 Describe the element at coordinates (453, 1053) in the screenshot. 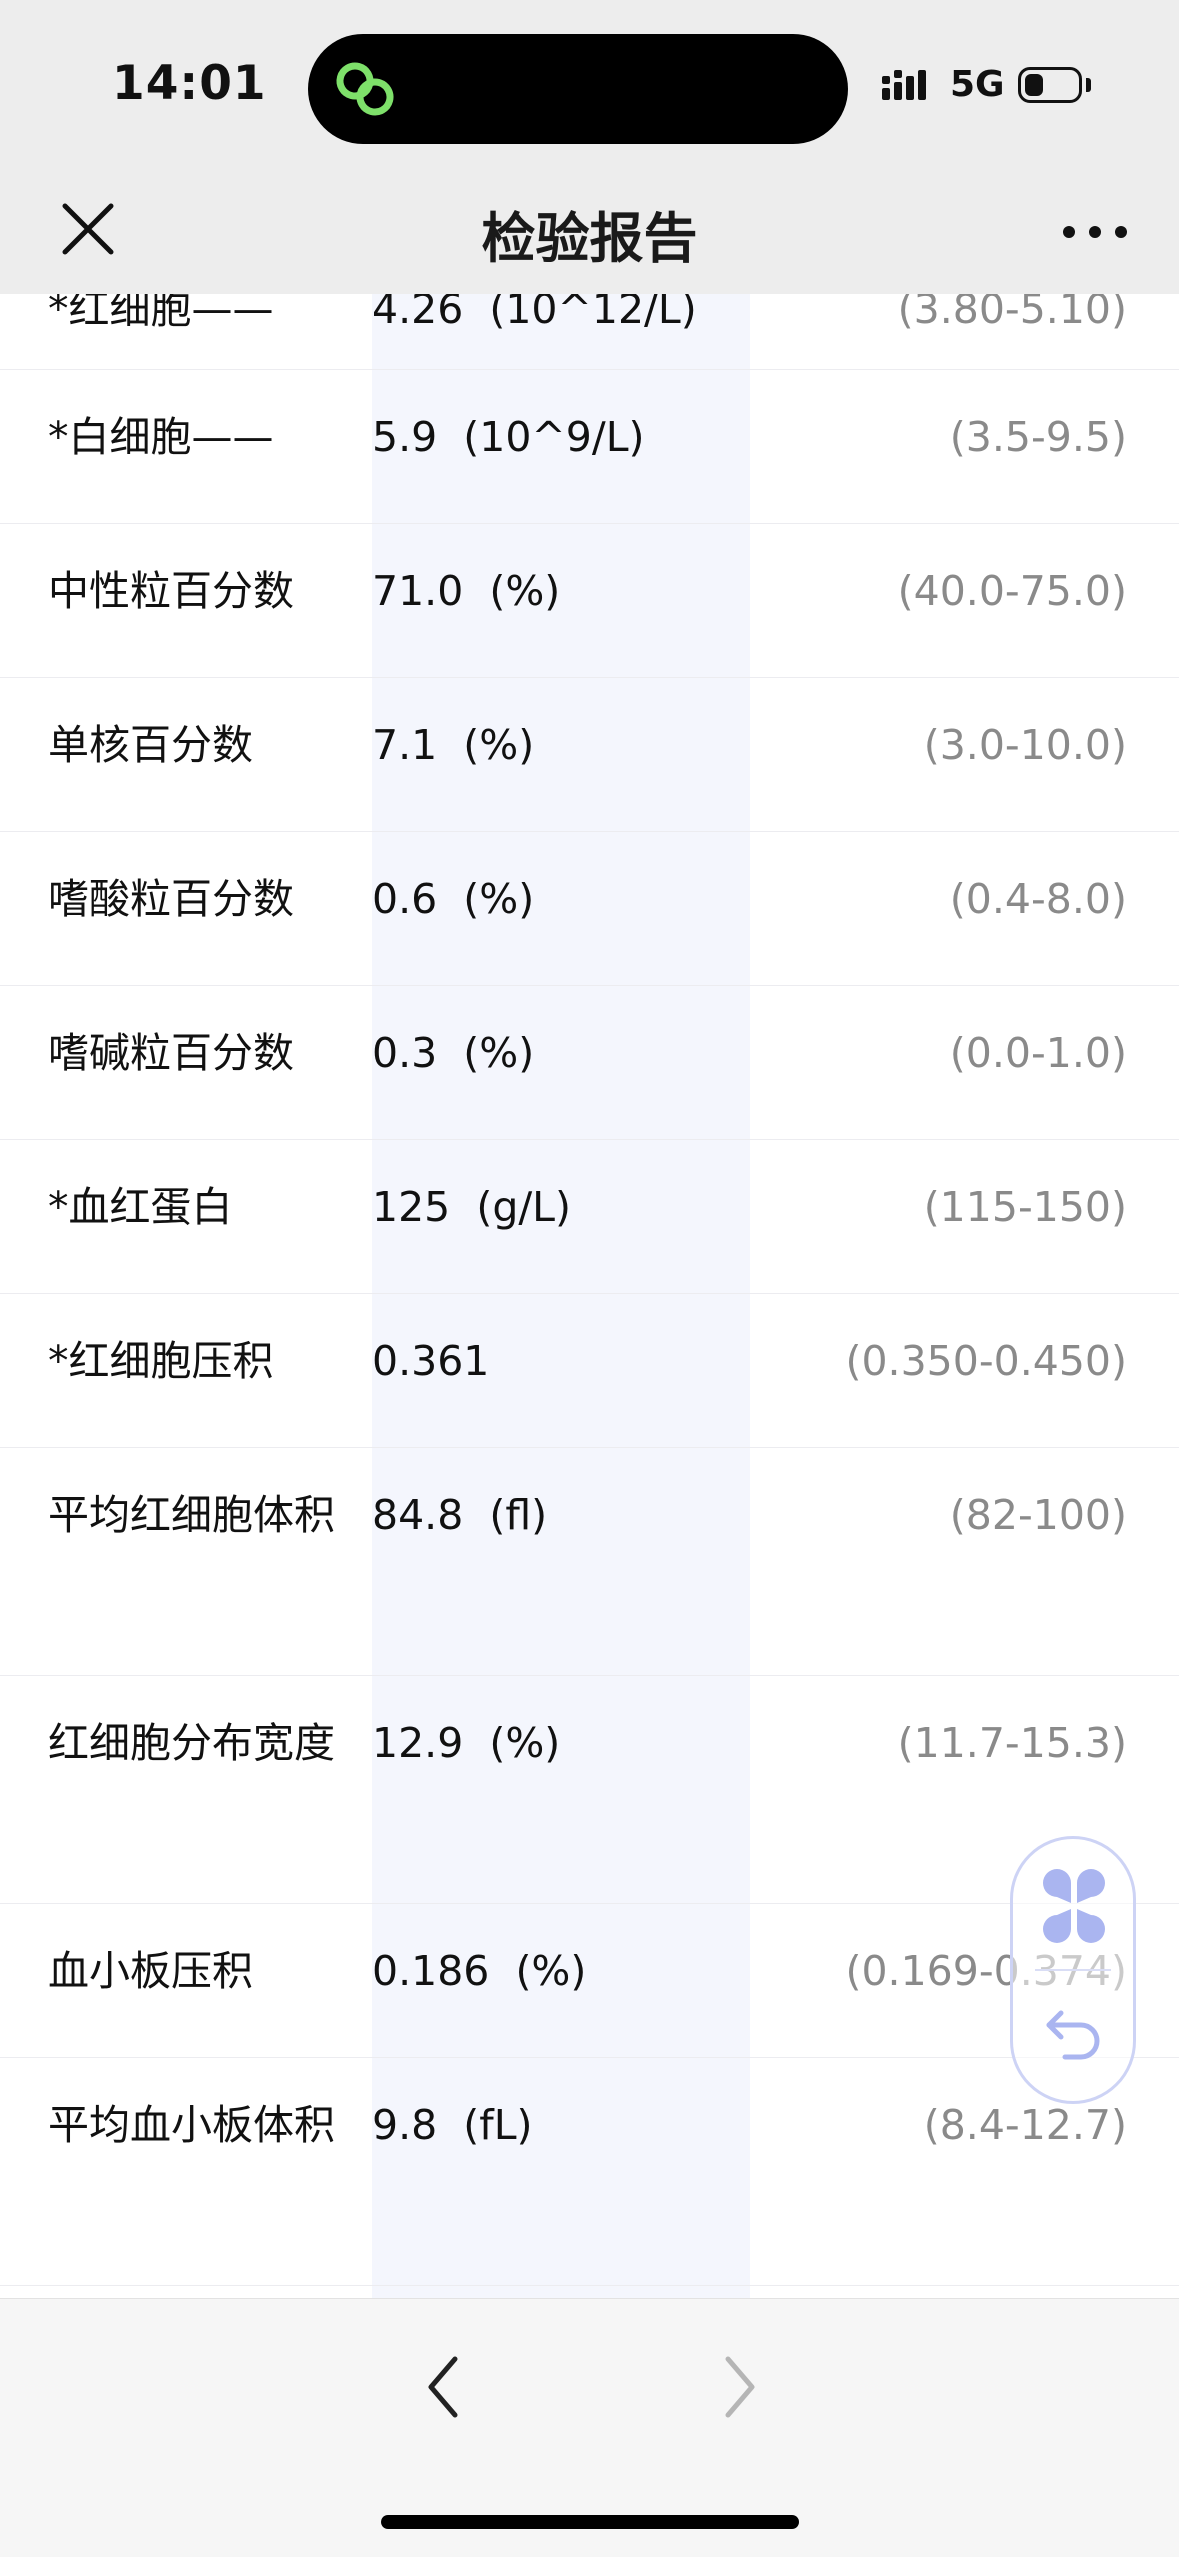

I see `test-result-value: 0.3 (%)` at that location.